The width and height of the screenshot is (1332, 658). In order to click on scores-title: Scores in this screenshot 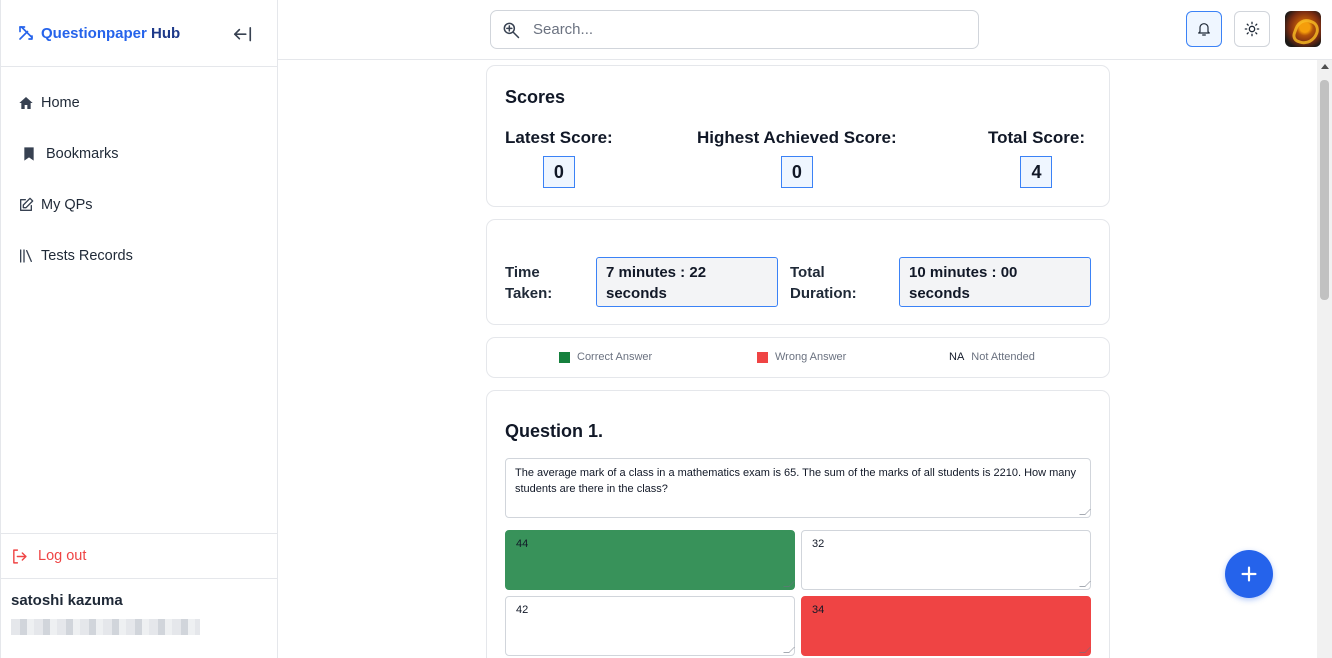, I will do `click(535, 97)`.